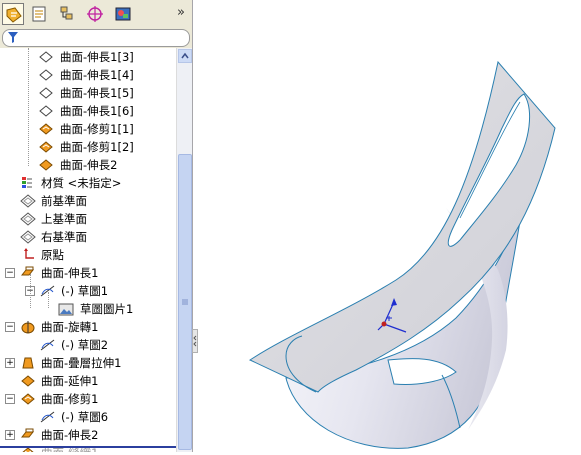  I want to click on grip-icon, so click(185, 302).